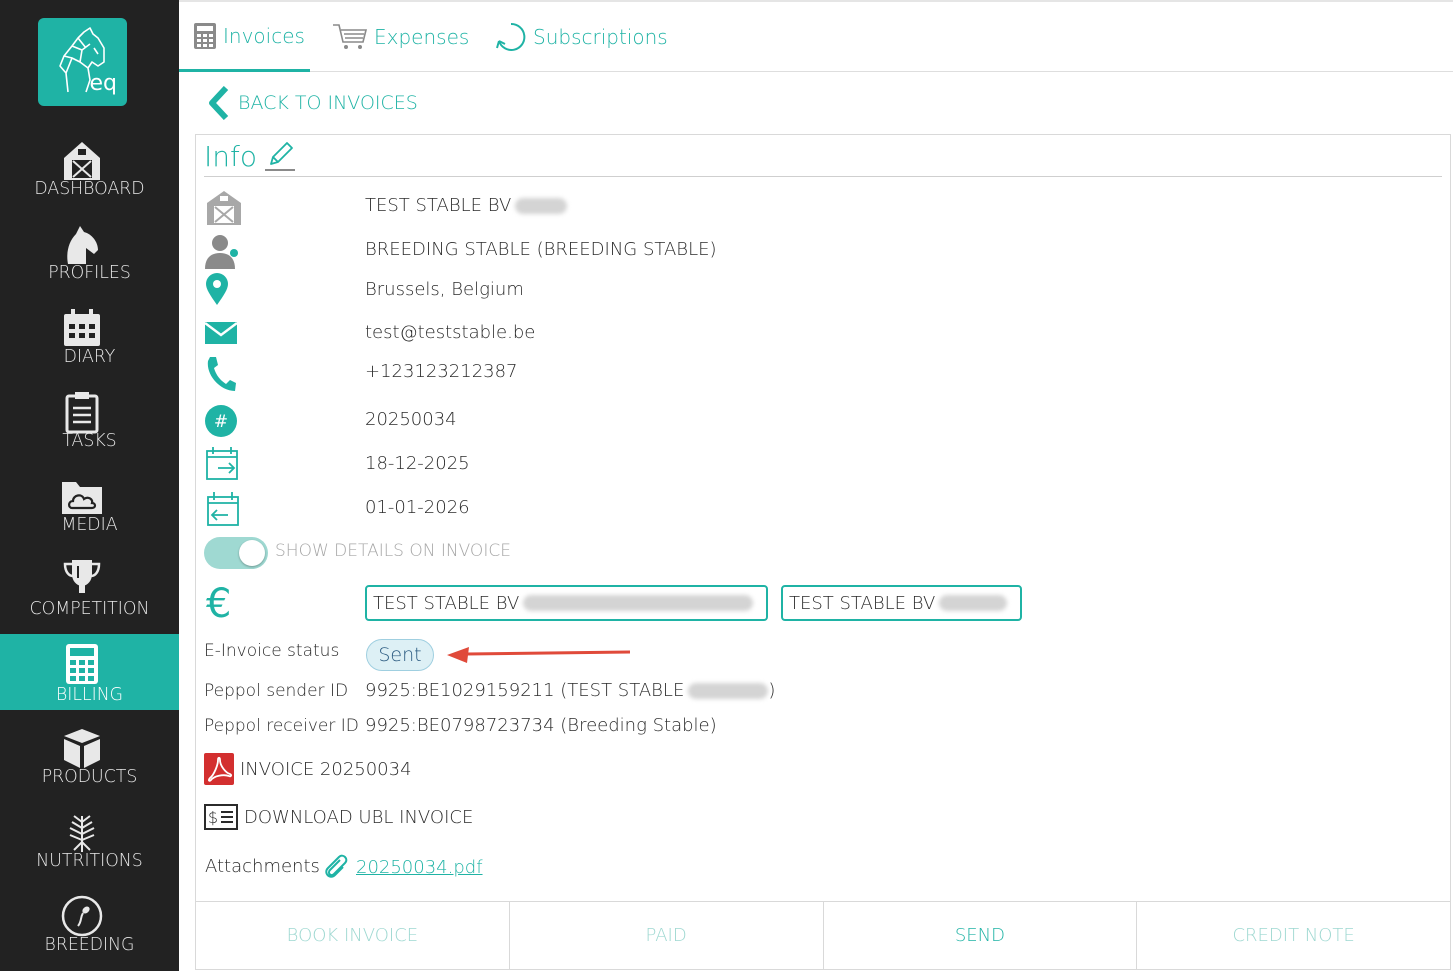 This screenshot has height=971, width=1453. I want to click on location-row: Brussels, Belgium, so click(823, 291).